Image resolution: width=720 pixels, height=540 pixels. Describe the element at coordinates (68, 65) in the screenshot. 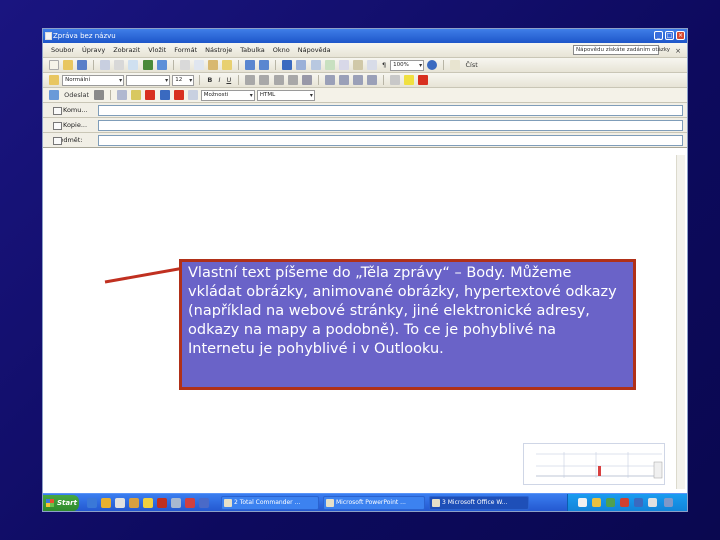

I see `open-folder-icon` at that location.